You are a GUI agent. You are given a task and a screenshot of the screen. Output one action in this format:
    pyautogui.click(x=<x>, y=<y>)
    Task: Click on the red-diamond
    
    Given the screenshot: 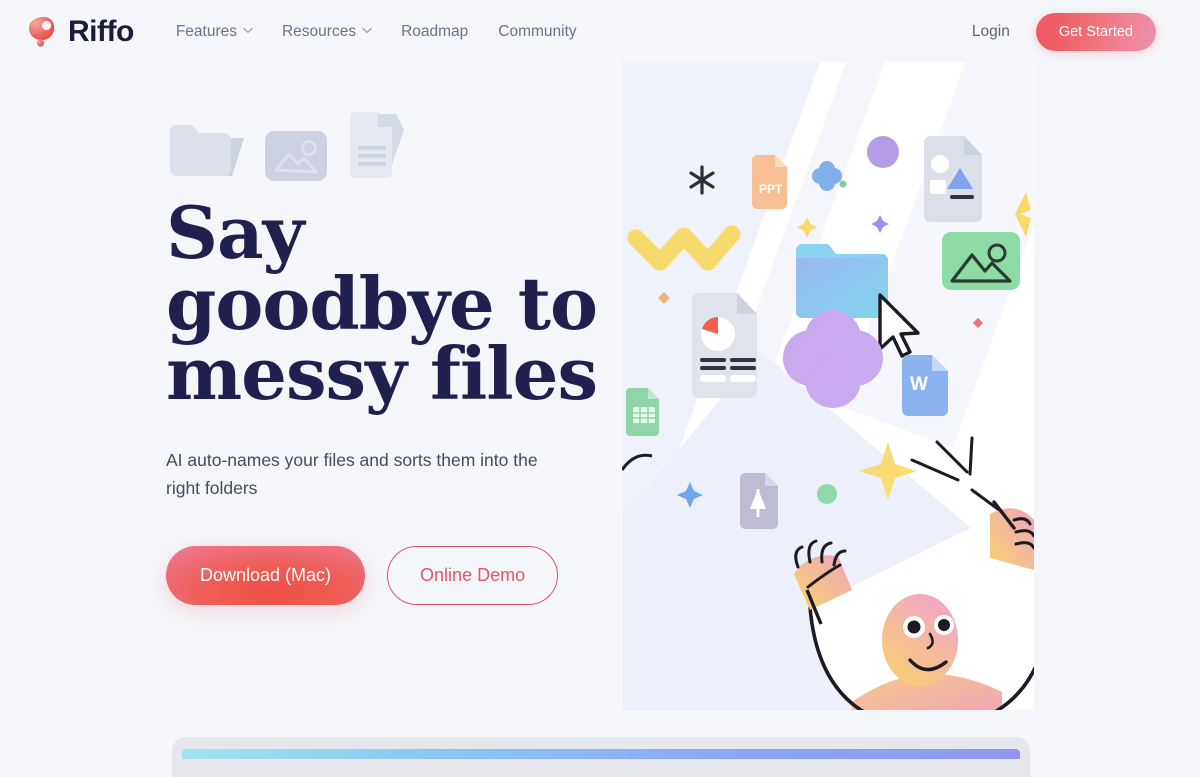 What is the action you would take?
    pyautogui.click(x=978, y=323)
    